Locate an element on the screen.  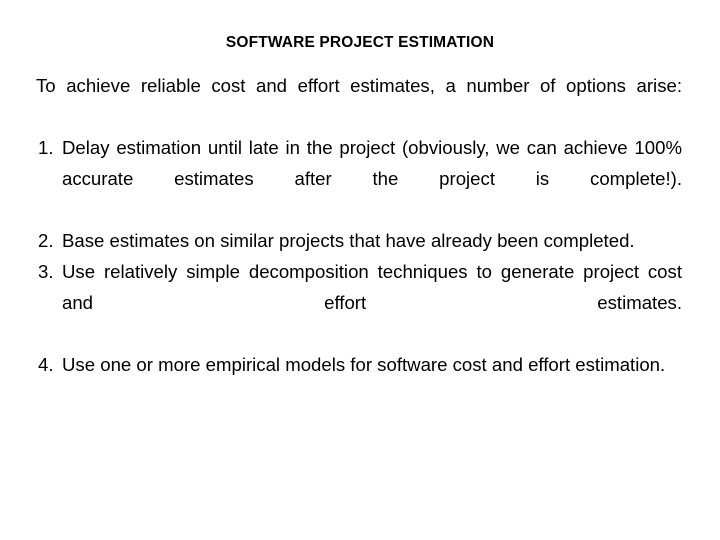
list-item-marker: 2. is located at coordinates (46, 240).